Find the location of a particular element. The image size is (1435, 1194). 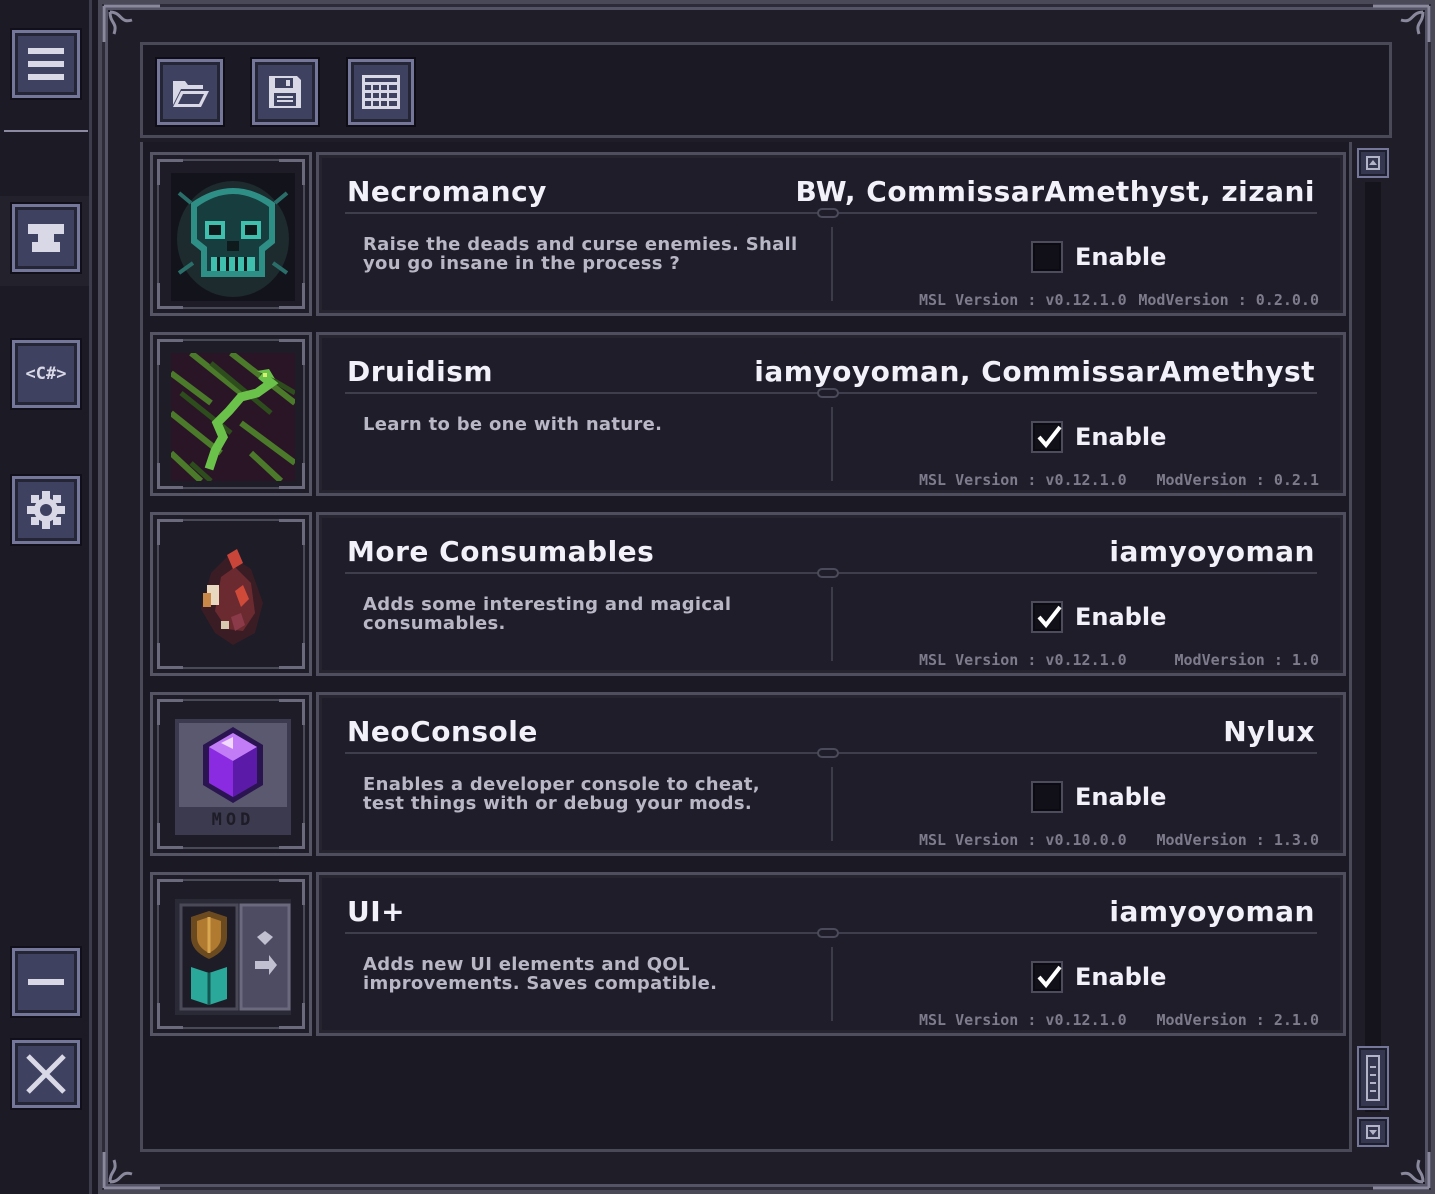

scroll-down-button is located at coordinates (1373, 1132).